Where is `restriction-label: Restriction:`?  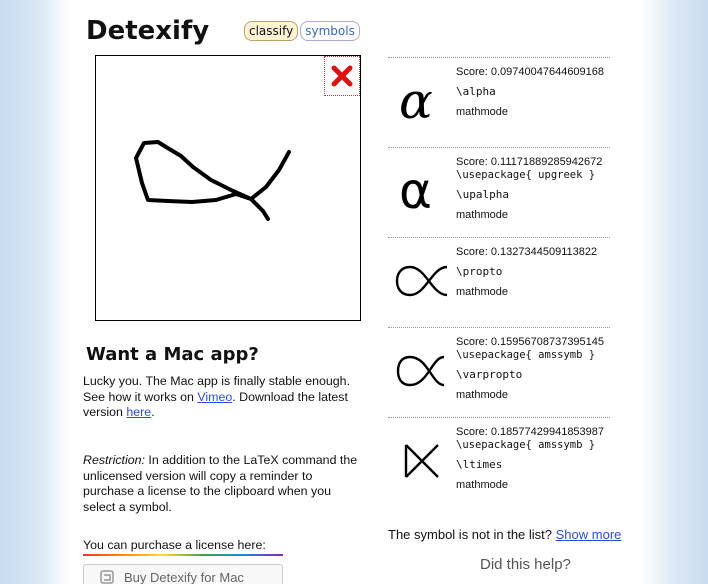 restriction-label: Restriction: is located at coordinates (114, 460).